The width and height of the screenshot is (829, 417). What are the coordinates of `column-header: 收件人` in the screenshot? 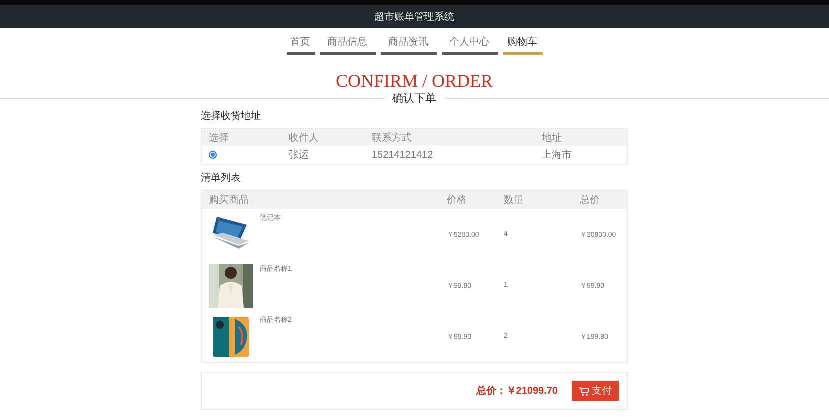 It's located at (304, 138).